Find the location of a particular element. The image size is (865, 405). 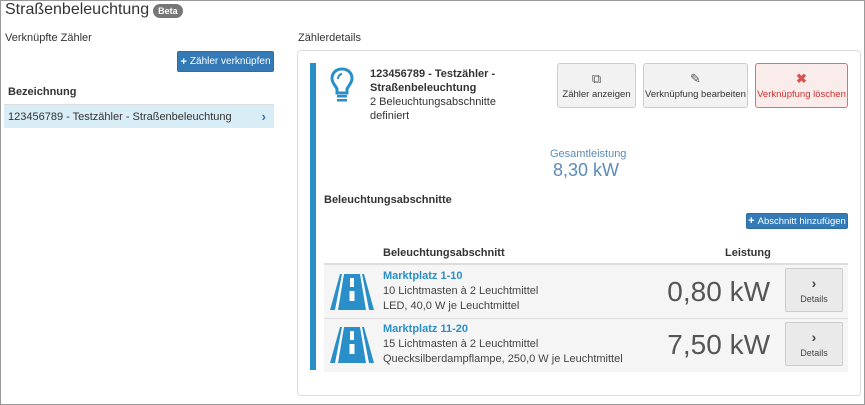

delete-link-button: ✖ Verknüpfung löschen is located at coordinates (801, 85).